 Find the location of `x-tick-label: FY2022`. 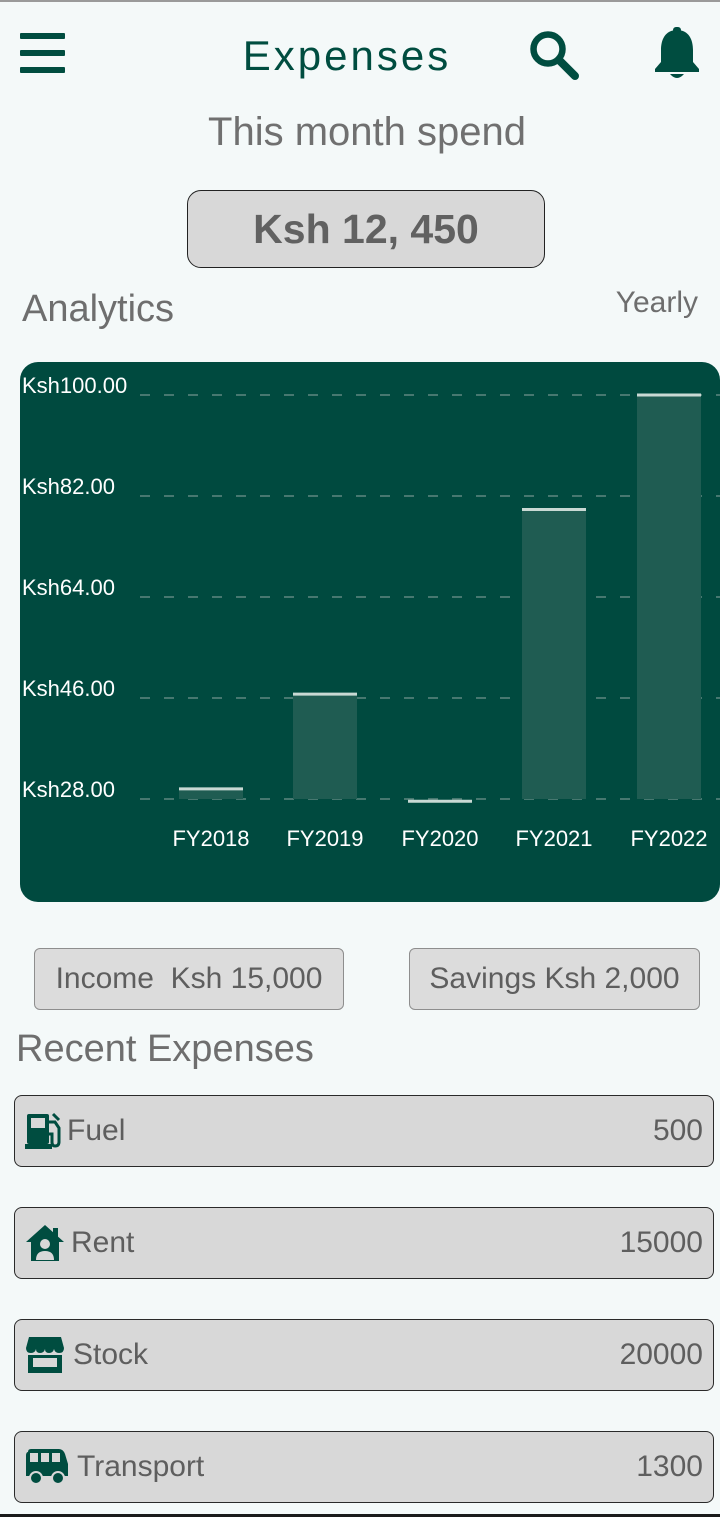

x-tick-label: FY2022 is located at coordinates (668, 838).